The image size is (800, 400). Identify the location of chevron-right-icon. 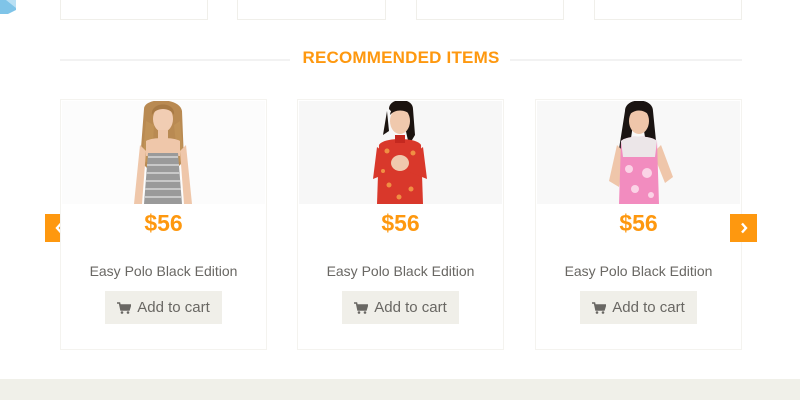
(744, 228).